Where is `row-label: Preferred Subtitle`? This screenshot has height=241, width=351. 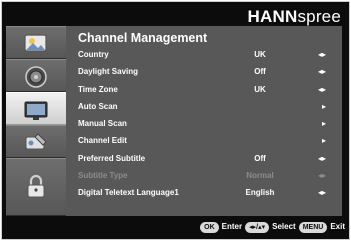
row-label: Preferred Subtitle is located at coordinates (112, 158).